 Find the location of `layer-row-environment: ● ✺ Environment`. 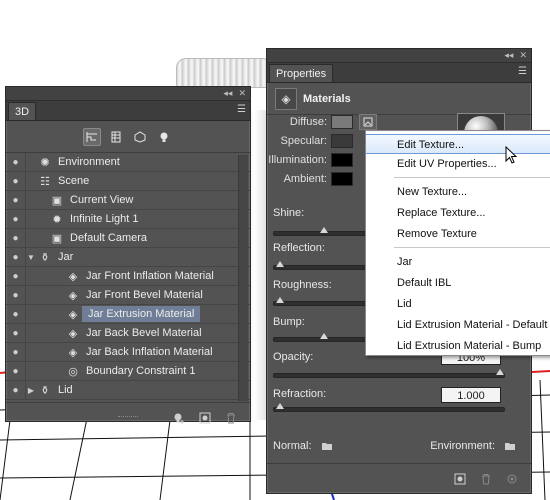

layer-row-environment: ● ✺ Environment is located at coordinates (128, 162).